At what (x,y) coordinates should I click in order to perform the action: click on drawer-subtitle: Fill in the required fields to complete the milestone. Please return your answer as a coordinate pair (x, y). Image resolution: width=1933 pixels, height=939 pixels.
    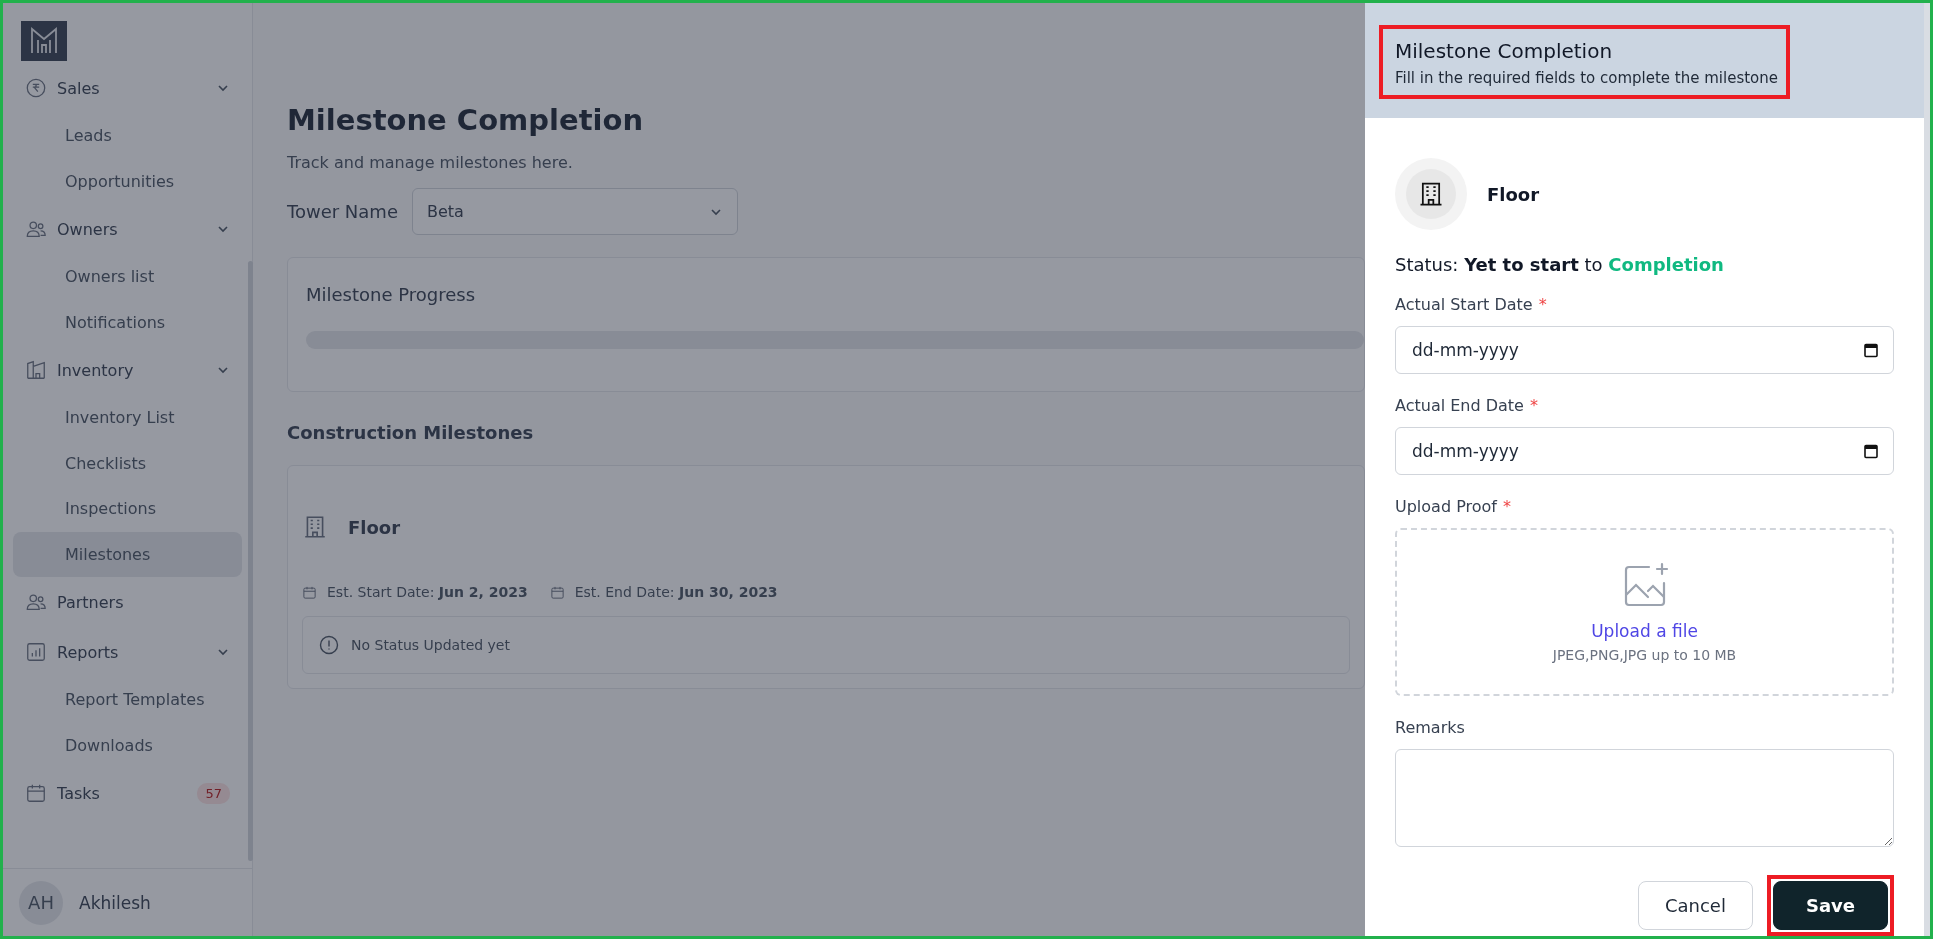
    Looking at the image, I should click on (1587, 78).